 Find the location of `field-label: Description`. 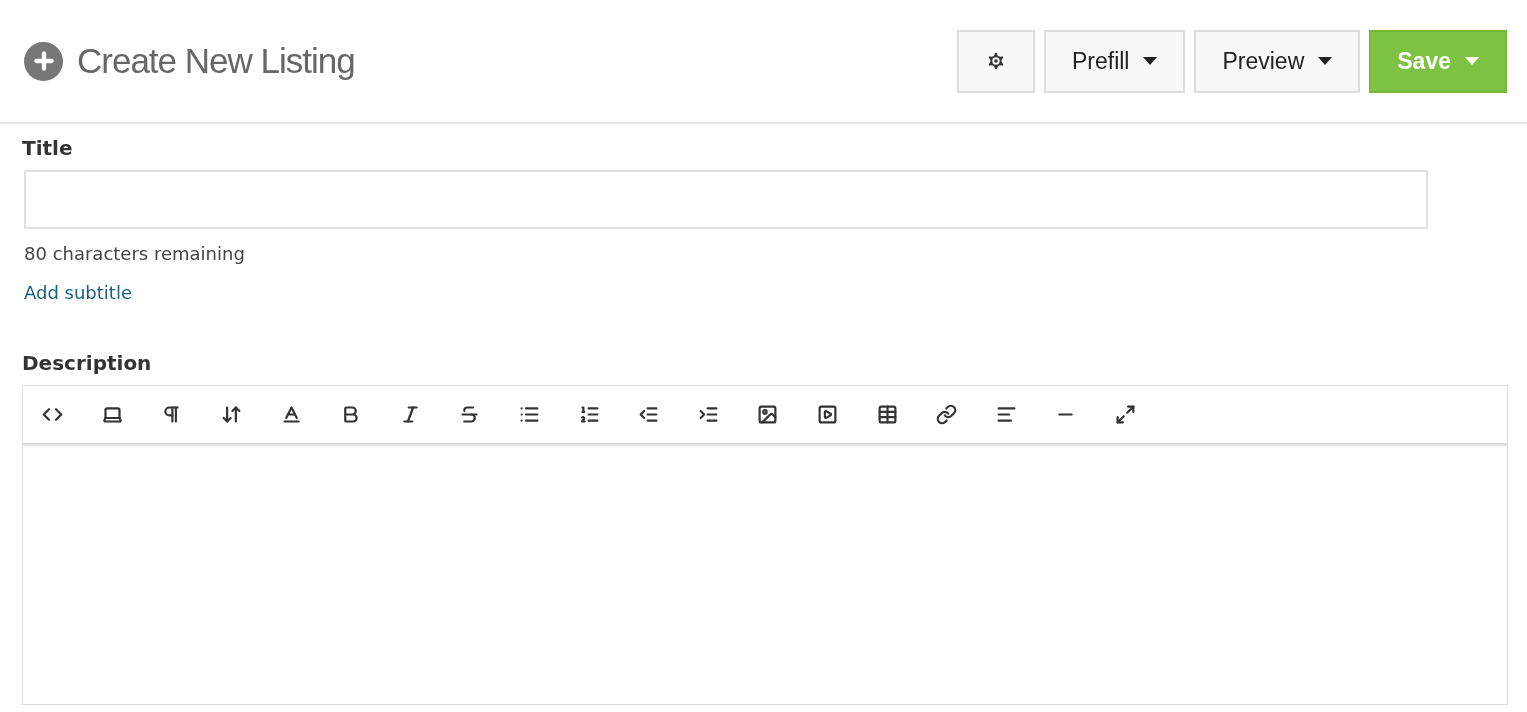

field-label: Description is located at coordinates (87, 363).